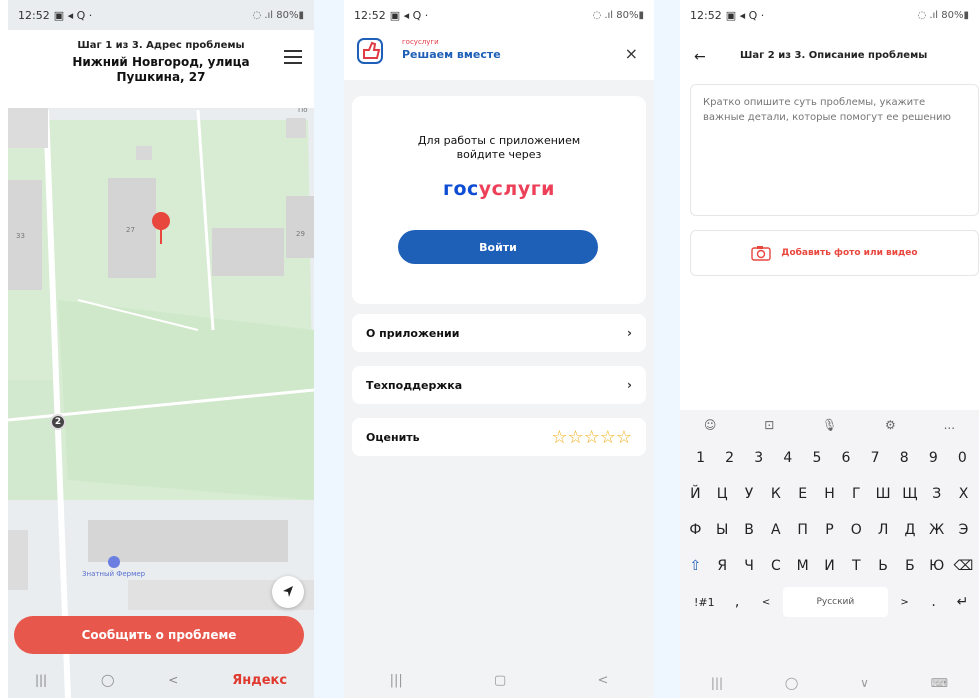 The width and height of the screenshot is (979, 698). I want to click on key: Э, so click(963, 530).